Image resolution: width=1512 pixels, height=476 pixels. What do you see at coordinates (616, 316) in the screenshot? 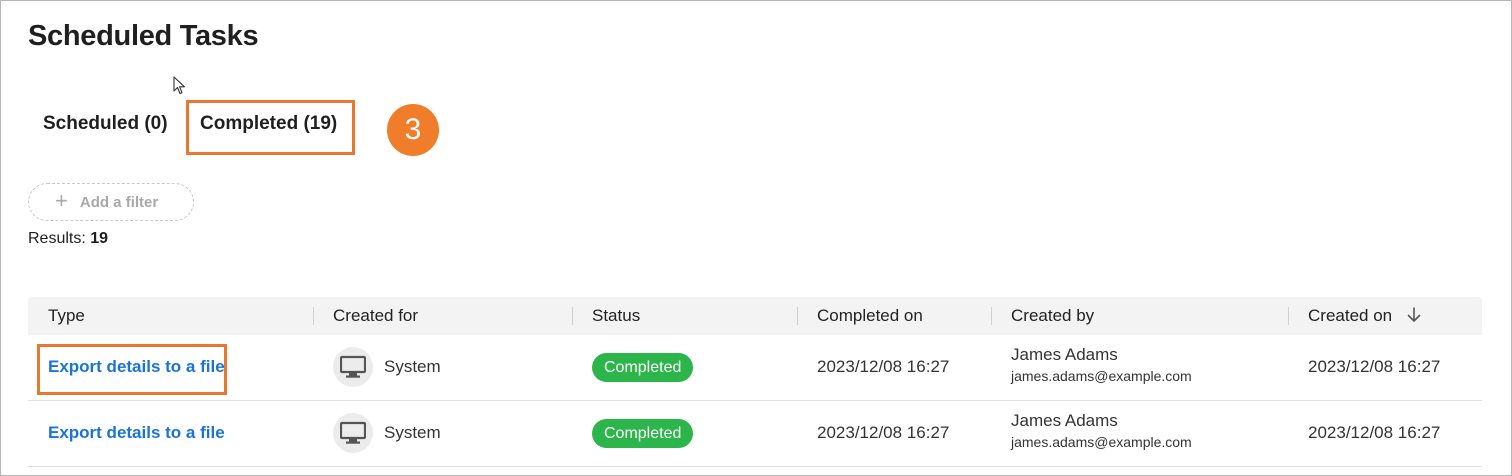
I see `column-header-status: Status` at bounding box center [616, 316].